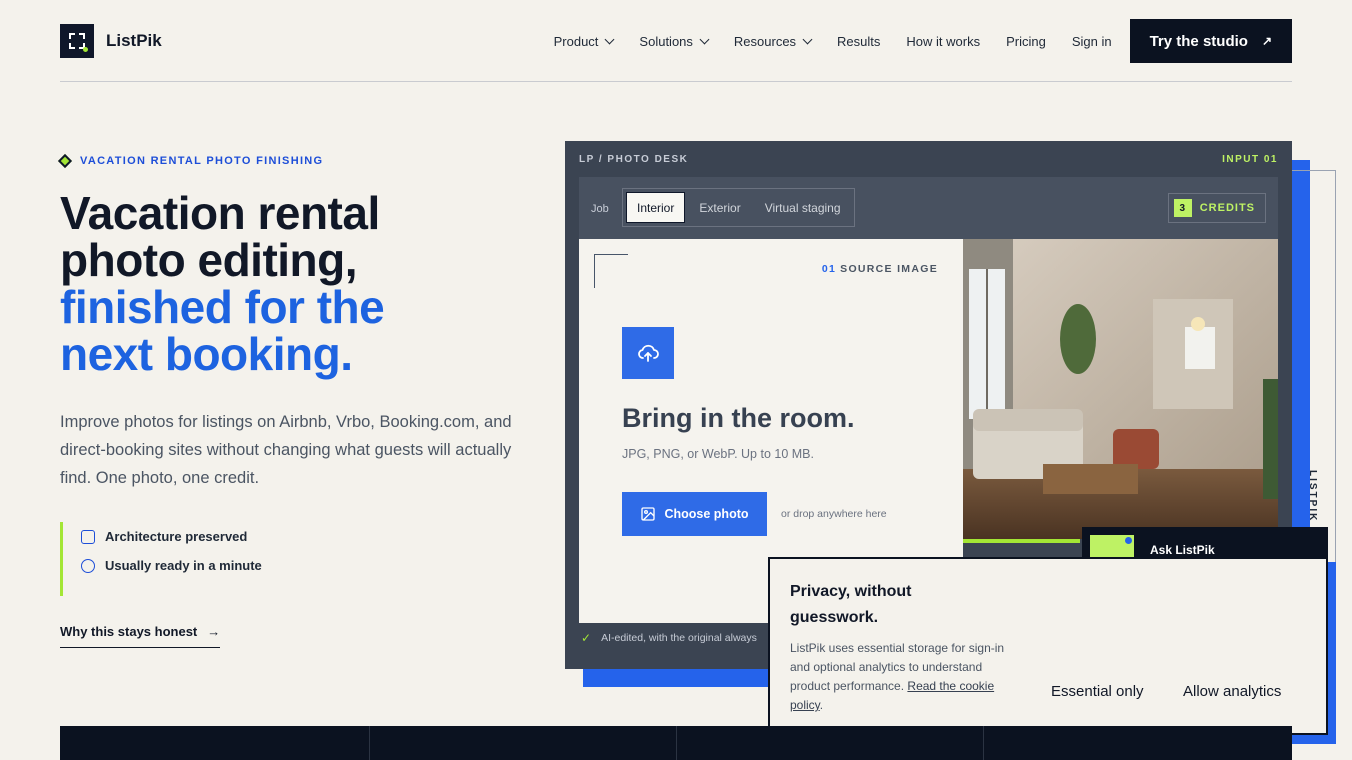  I want to click on choose-photo-button: Choose photo, so click(694, 514).